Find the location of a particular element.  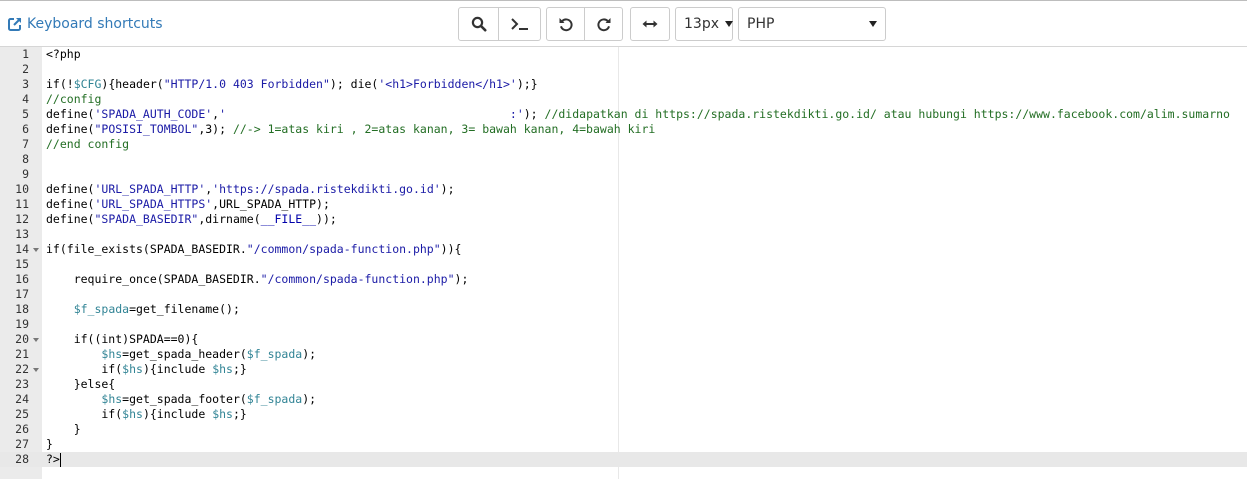

language-value: PHP is located at coordinates (761, 24).